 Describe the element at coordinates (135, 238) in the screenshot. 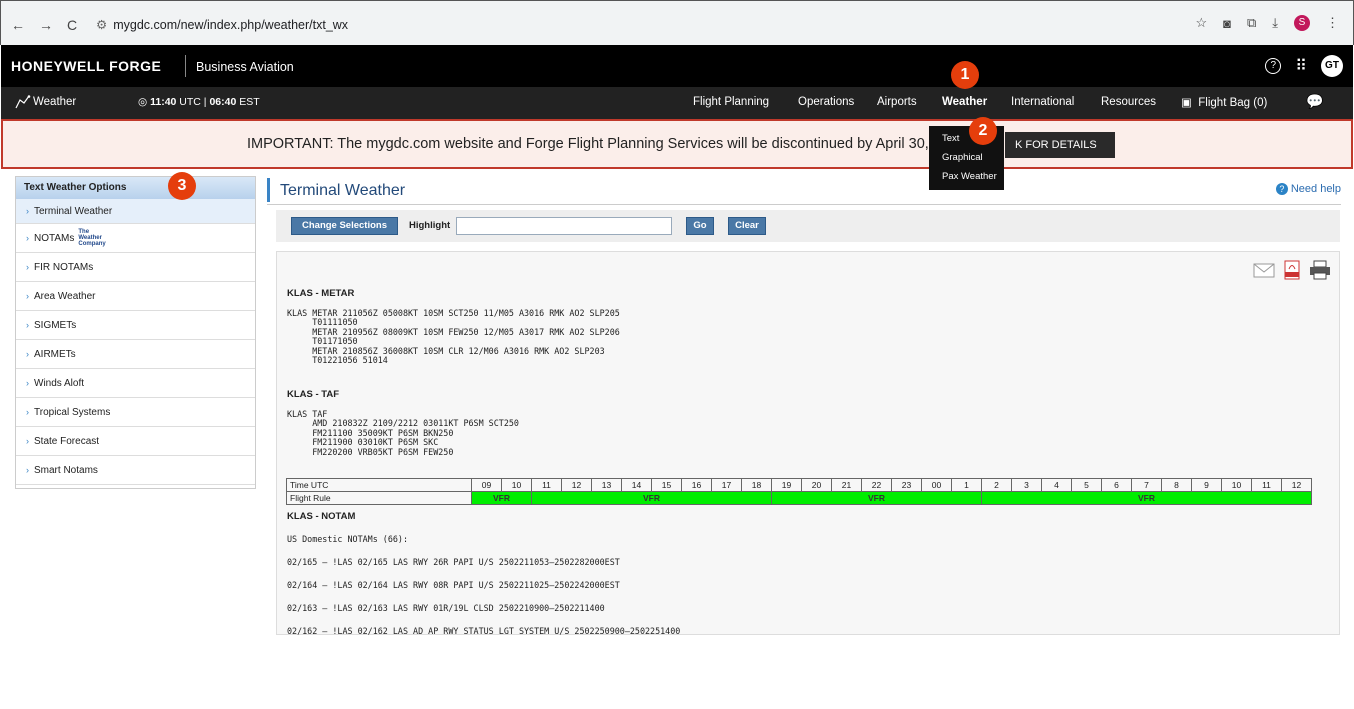

I see `sidebar-item-notams: › NOTAMsThe Weather Company` at that location.